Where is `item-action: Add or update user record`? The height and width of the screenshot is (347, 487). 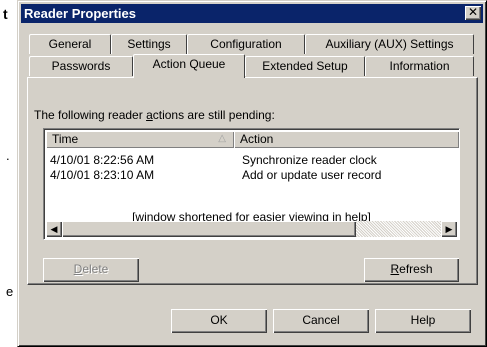 item-action: Add or update user record is located at coordinates (312, 175).